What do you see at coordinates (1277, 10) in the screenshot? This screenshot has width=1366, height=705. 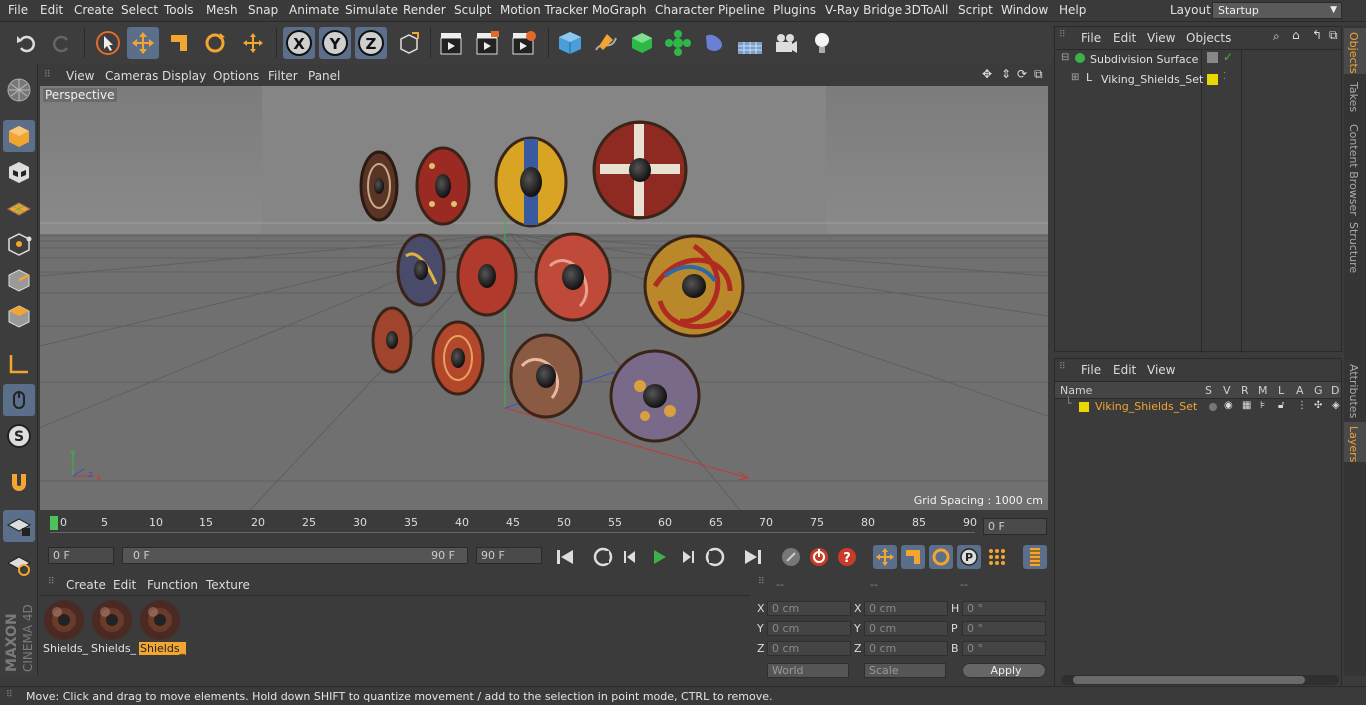 I see `layout-dropdown: Startup ▼` at bounding box center [1277, 10].